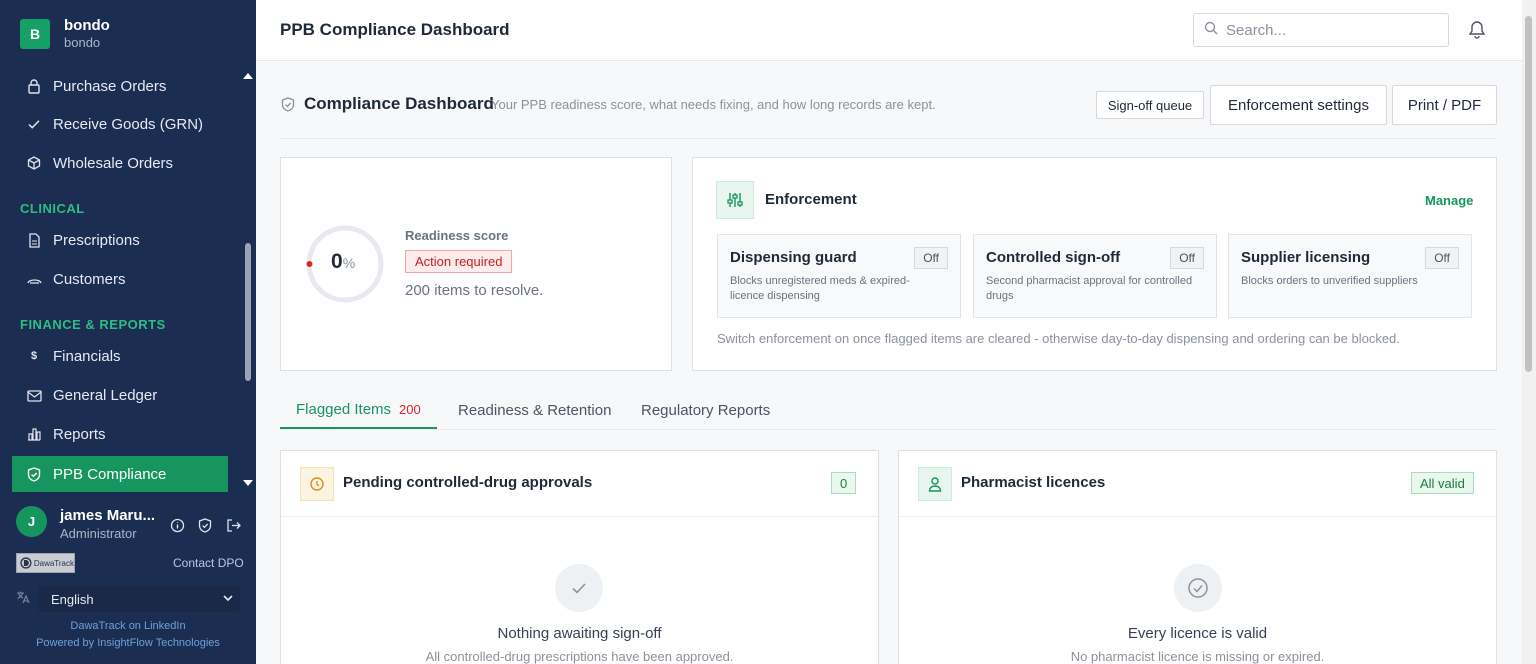 This screenshot has width=1536, height=664. Describe the element at coordinates (87, 356) in the screenshot. I see `sidebar-item-label: Financials` at that location.